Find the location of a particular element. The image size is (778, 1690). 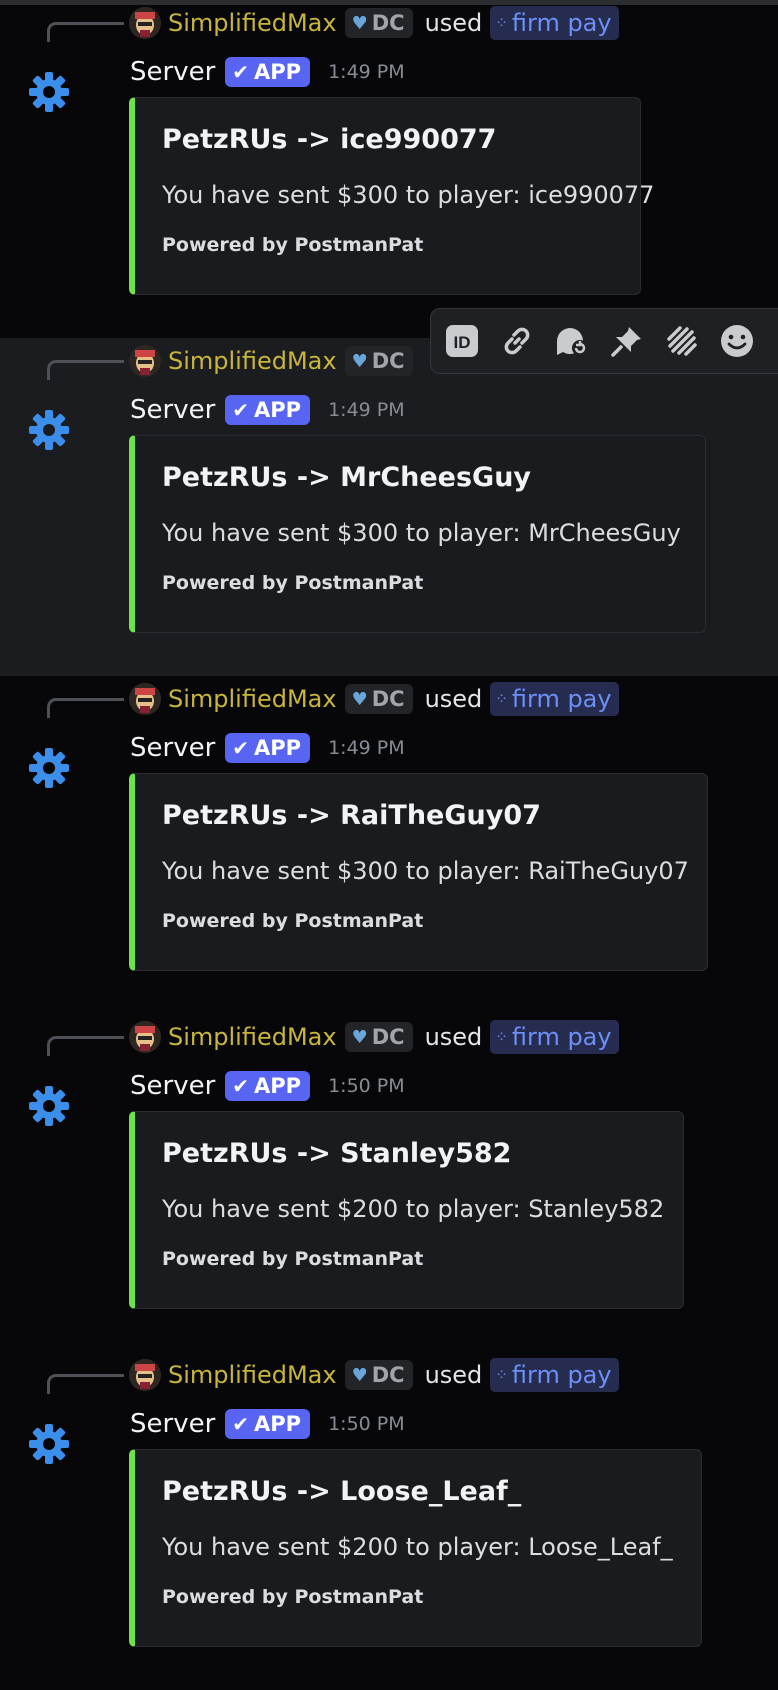

pin-icon is located at coordinates (626, 342).